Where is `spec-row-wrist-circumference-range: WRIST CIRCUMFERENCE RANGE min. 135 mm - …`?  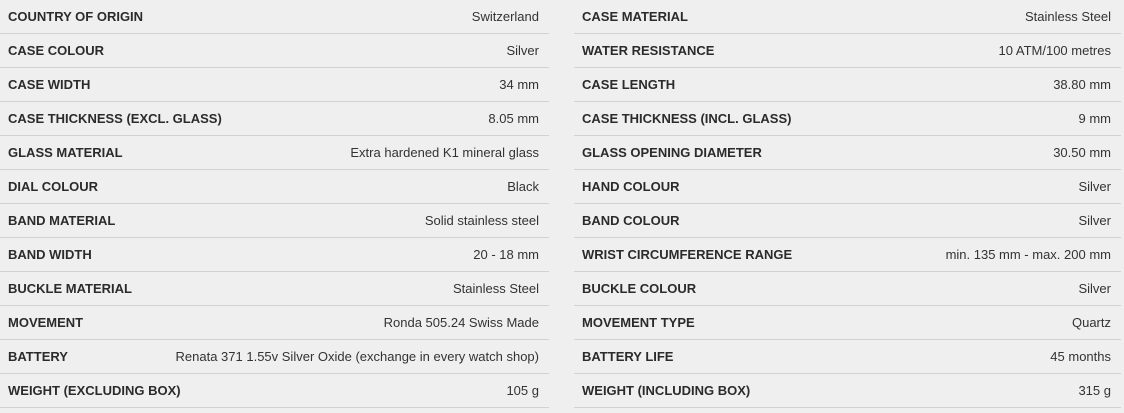 spec-row-wrist-circumference-range: WRIST CIRCUMFERENCE RANGE min. 135 mm - … is located at coordinates (847, 255).